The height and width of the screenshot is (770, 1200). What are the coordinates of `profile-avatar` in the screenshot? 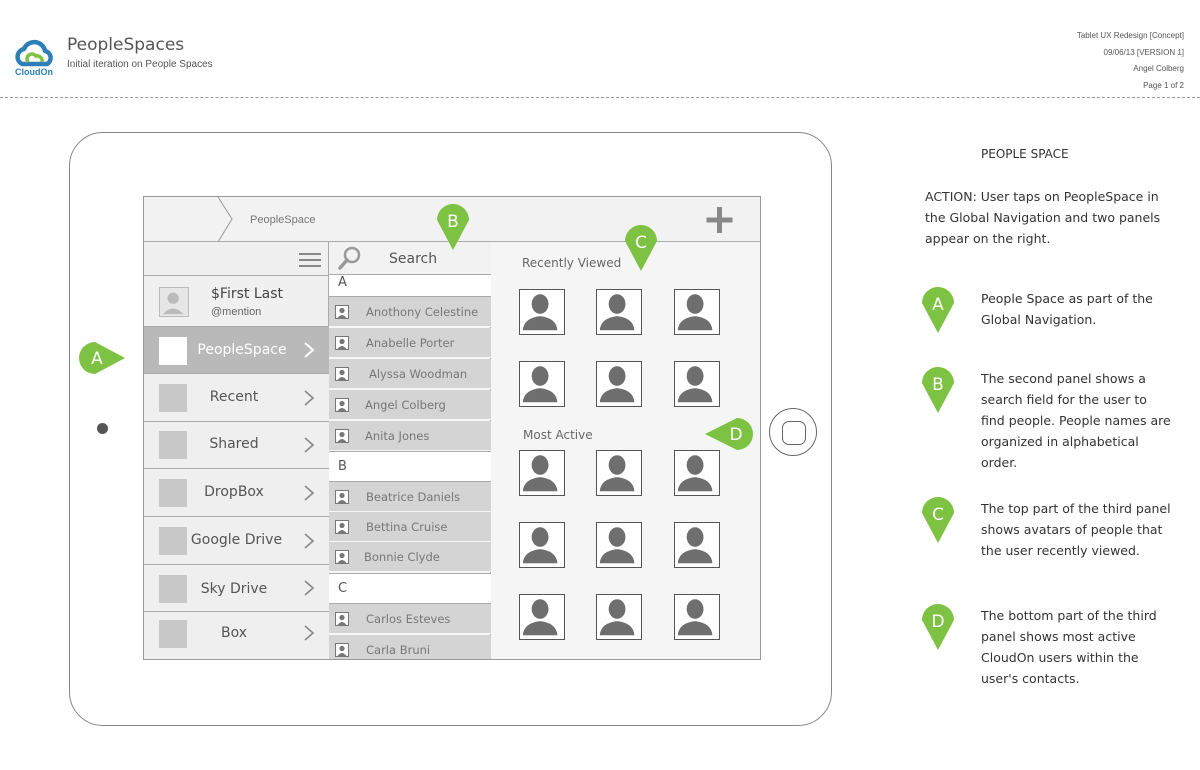 It's located at (174, 302).